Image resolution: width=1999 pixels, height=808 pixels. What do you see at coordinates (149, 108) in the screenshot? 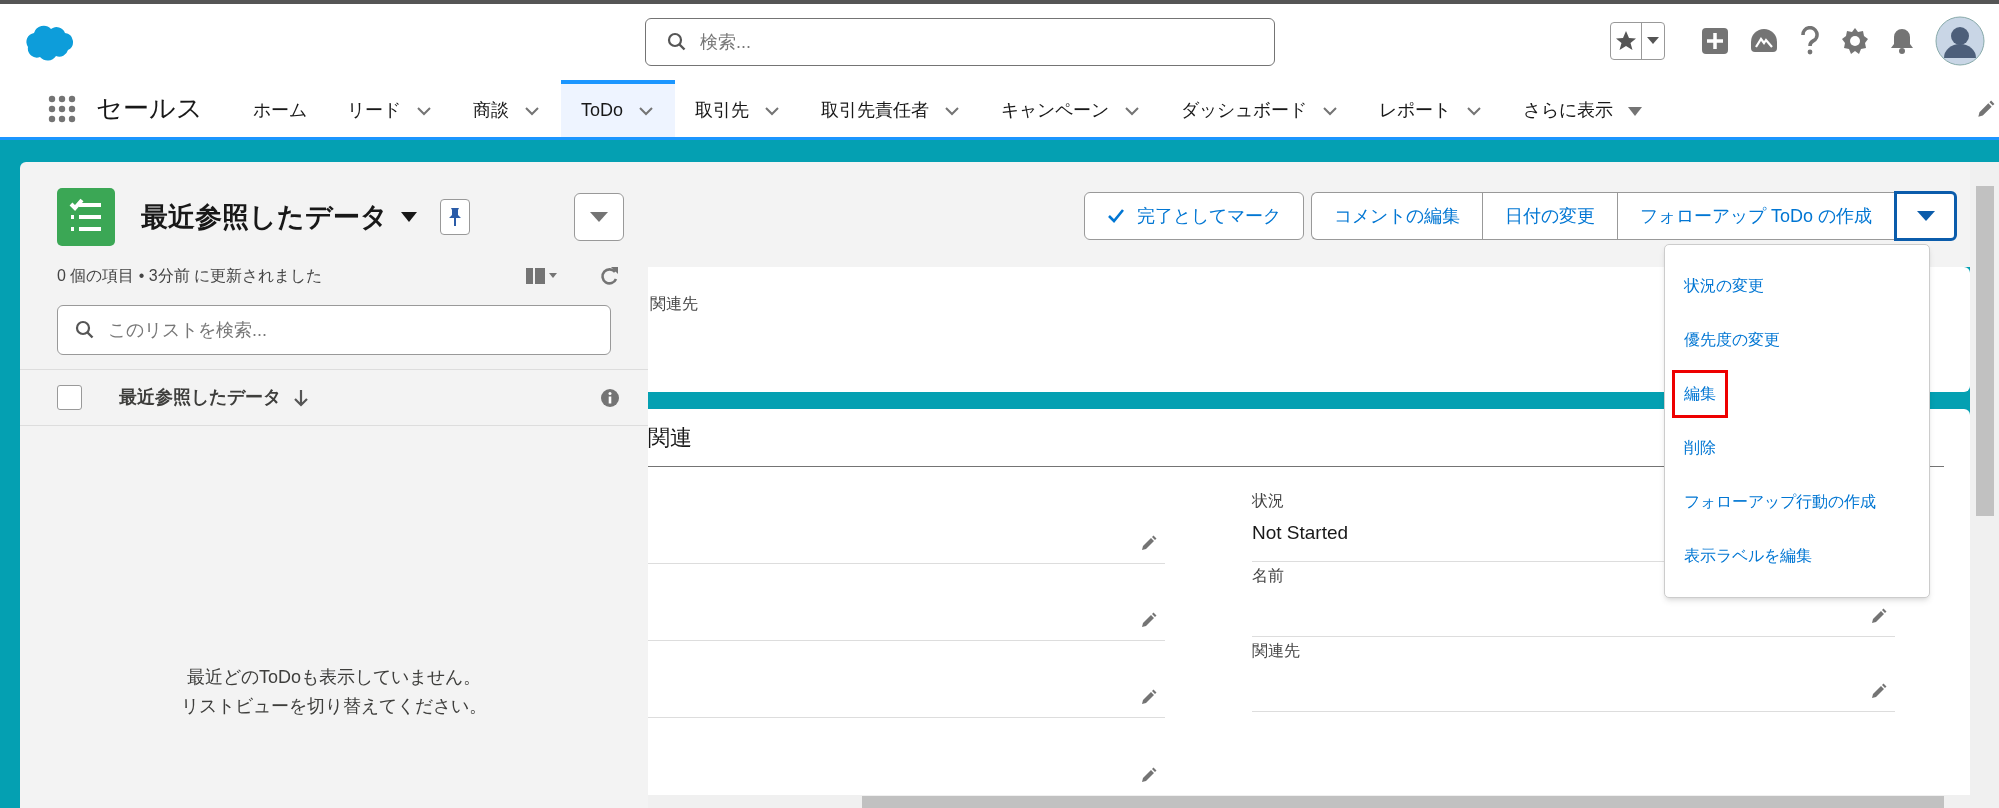
I see `app-name: セールス` at bounding box center [149, 108].